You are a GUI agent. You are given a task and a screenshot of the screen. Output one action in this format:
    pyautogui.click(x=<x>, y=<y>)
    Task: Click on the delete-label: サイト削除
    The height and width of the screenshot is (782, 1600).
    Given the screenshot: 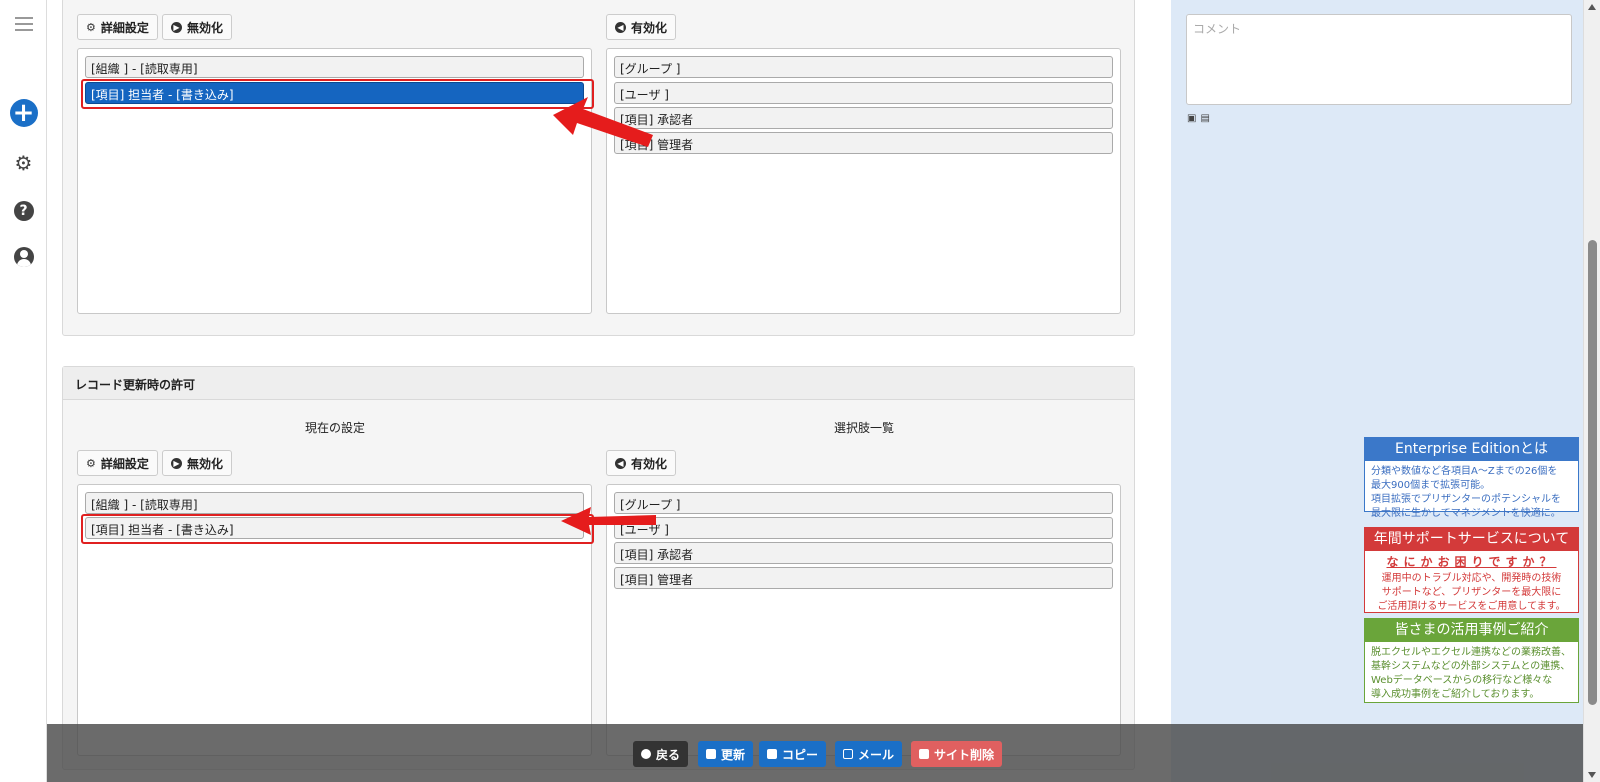 What is the action you would take?
    pyautogui.click(x=964, y=754)
    